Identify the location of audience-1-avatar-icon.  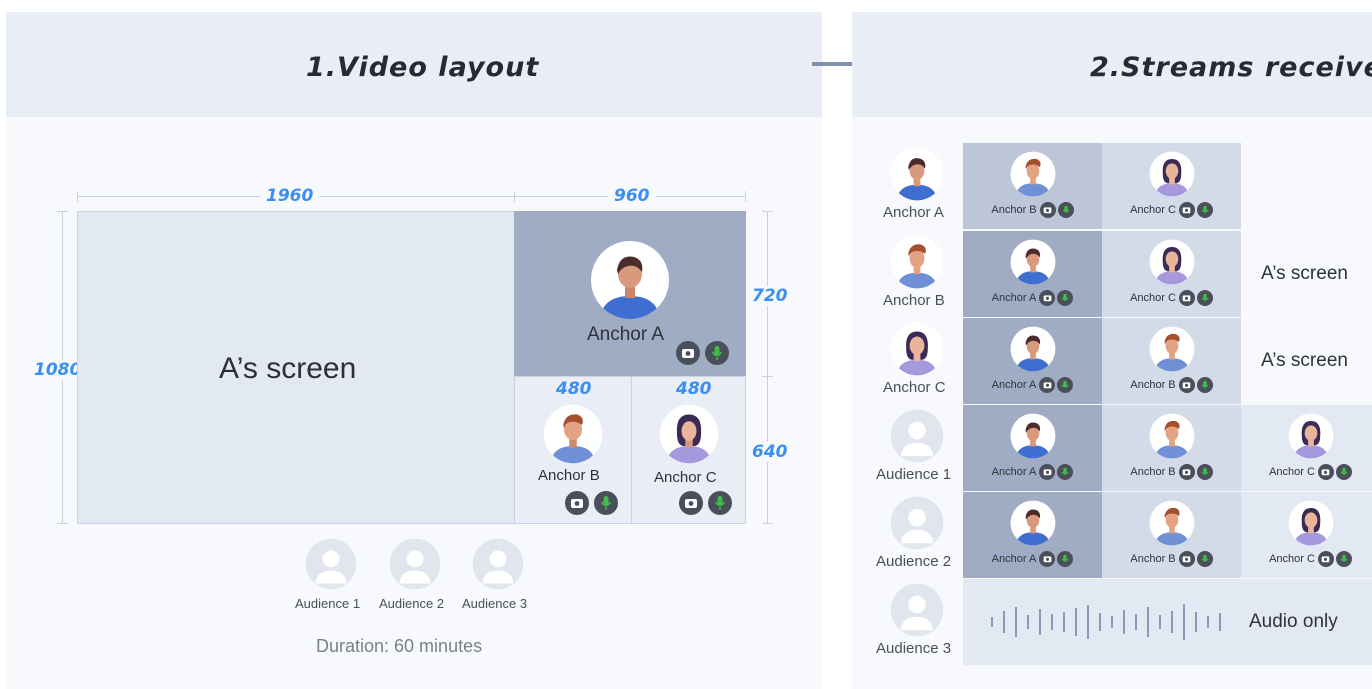
(331, 564).